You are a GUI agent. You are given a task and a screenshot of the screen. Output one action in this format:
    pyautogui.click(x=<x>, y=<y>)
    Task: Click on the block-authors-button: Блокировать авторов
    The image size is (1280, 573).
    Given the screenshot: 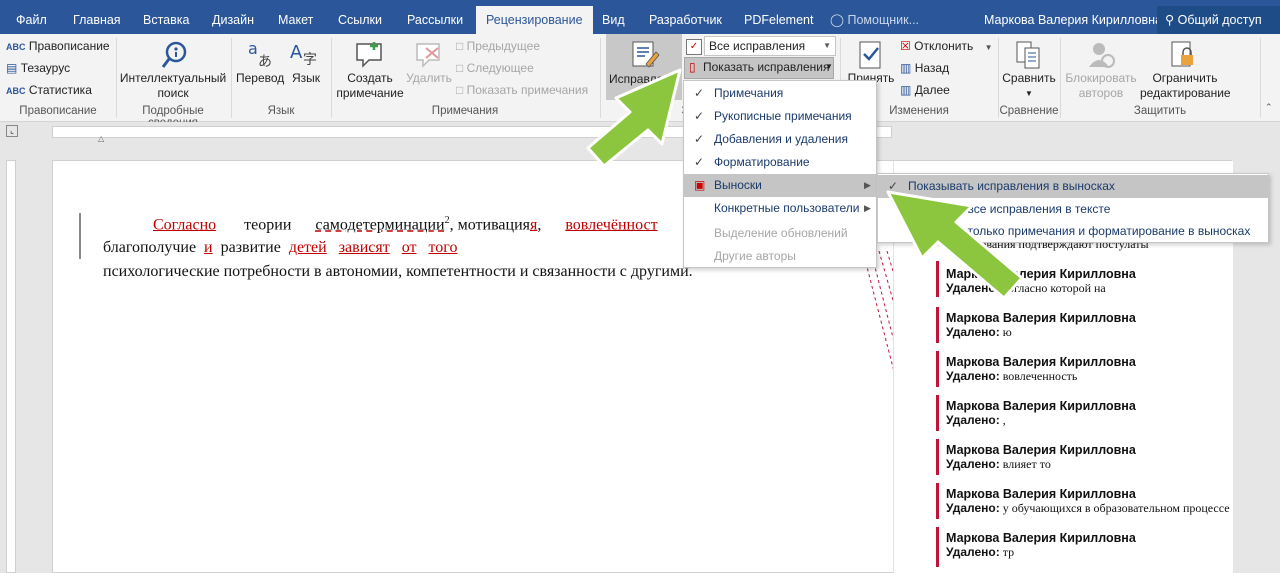 What is the action you would take?
    pyautogui.click(x=1101, y=86)
    